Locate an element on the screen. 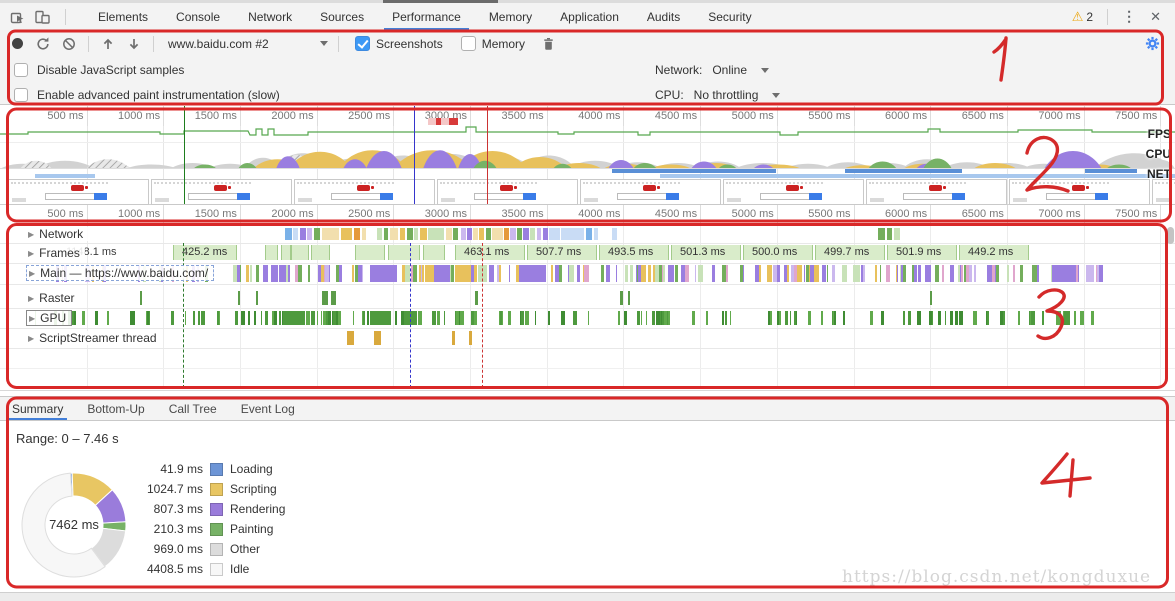  memory-checkbox-row: Memory is located at coordinates (492, 43).